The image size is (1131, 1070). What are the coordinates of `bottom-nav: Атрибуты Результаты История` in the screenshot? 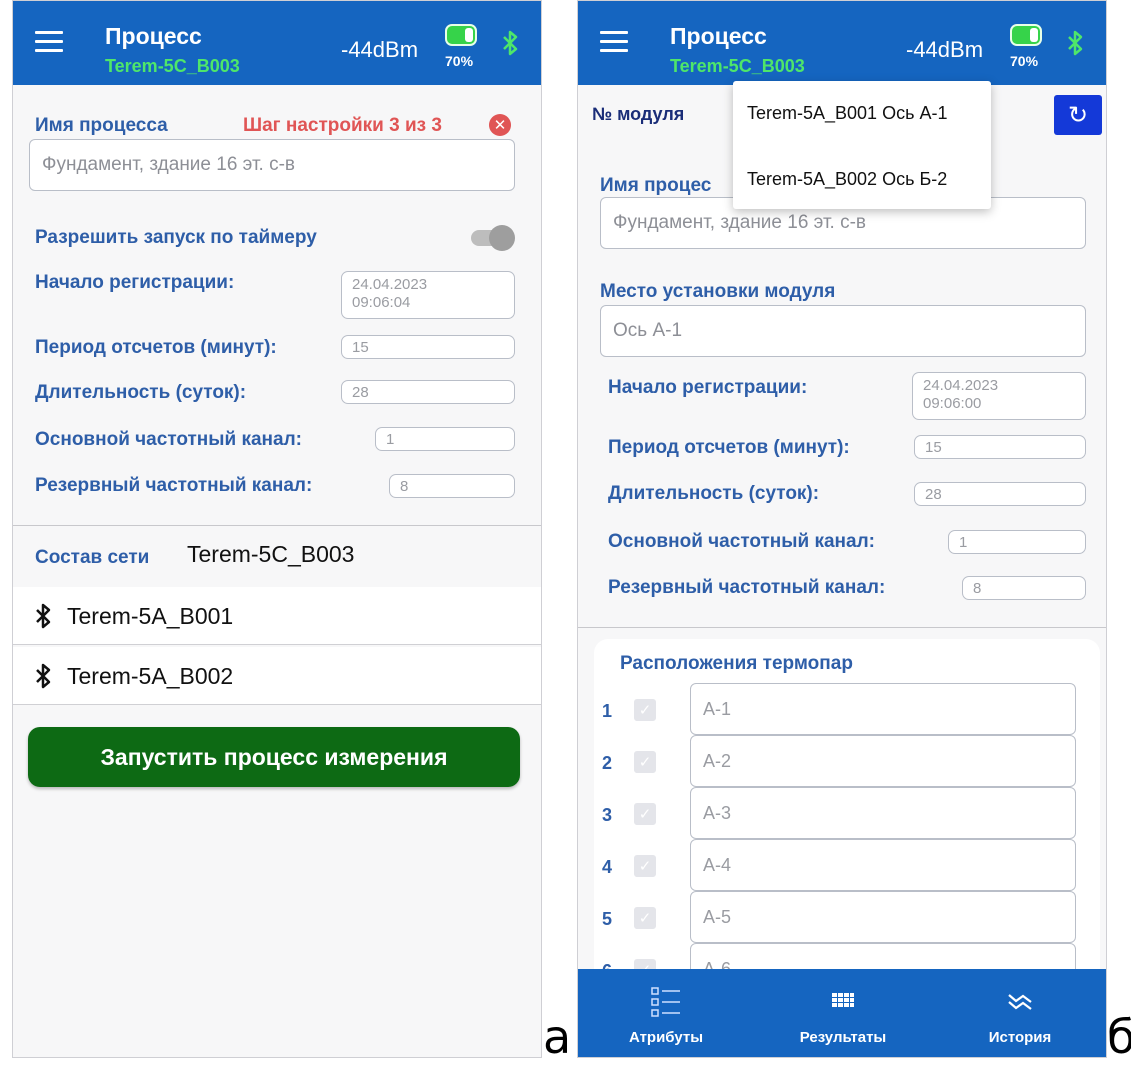 It's located at (842, 1013).